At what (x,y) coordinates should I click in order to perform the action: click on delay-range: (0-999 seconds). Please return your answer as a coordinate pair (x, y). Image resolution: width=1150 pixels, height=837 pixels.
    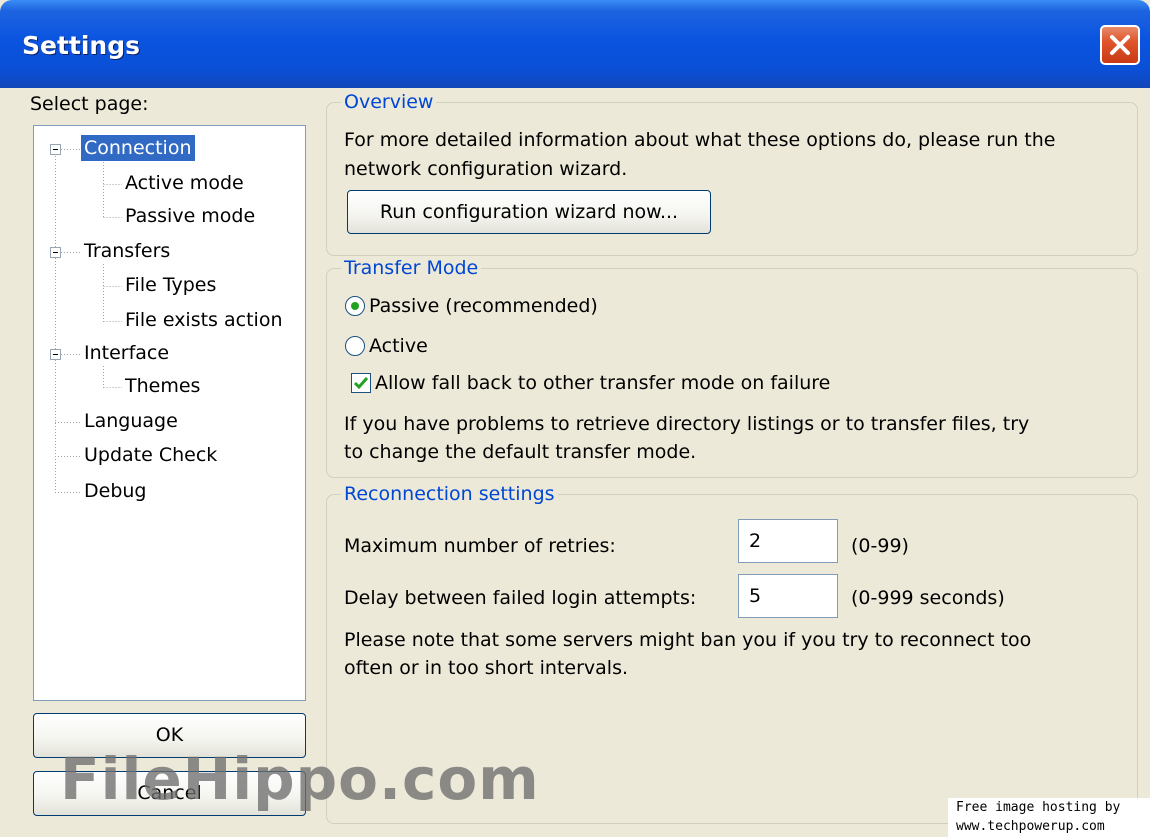
    Looking at the image, I should click on (928, 598).